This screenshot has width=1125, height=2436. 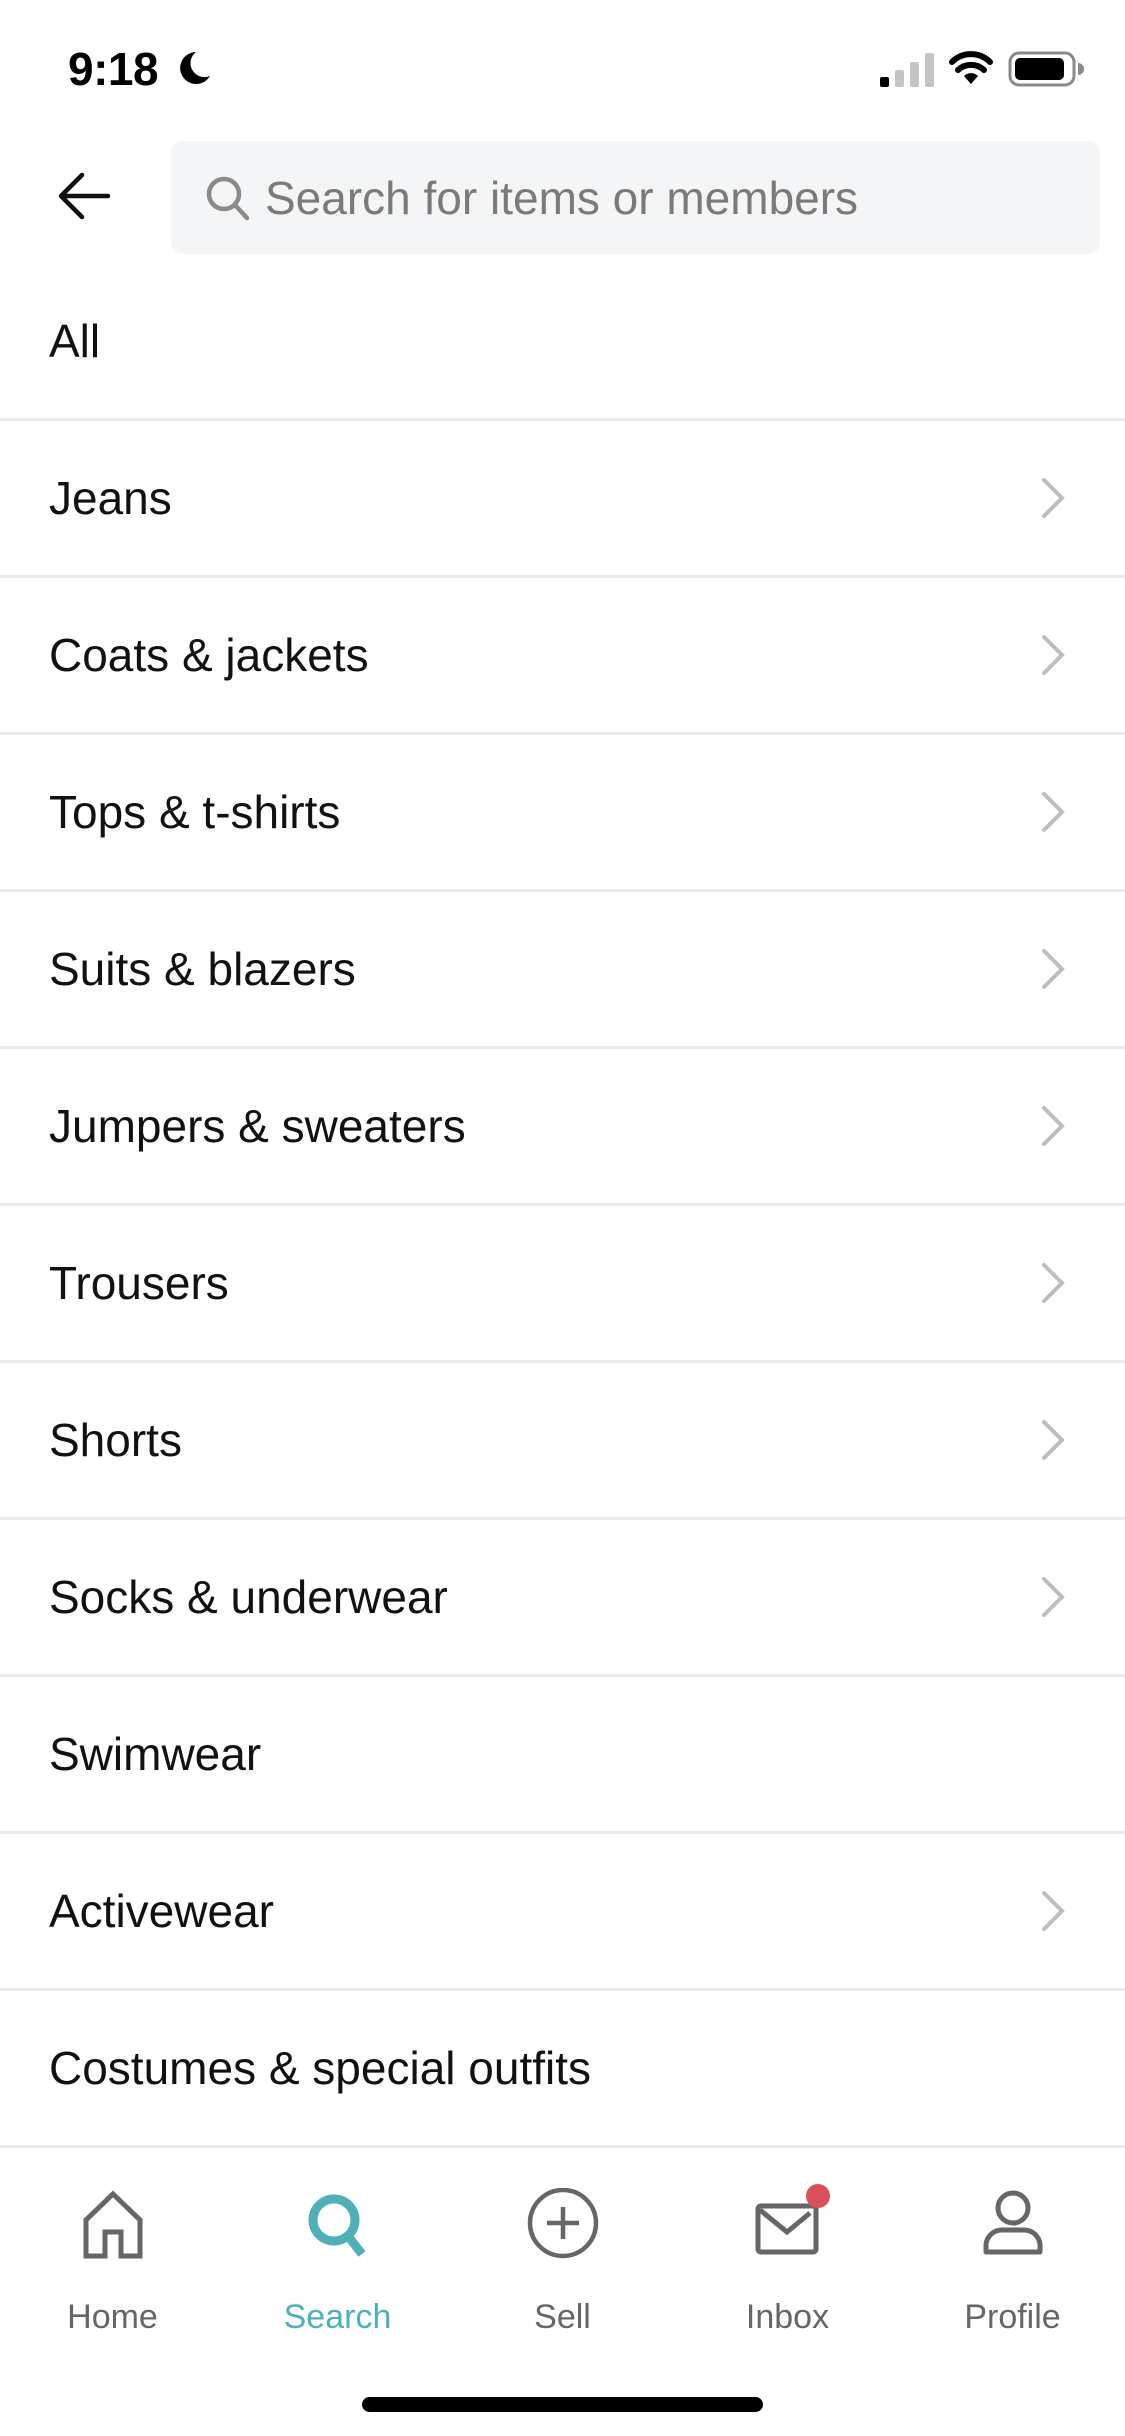 I want to click on tab-label: Search, so click(x=337, y=2317).